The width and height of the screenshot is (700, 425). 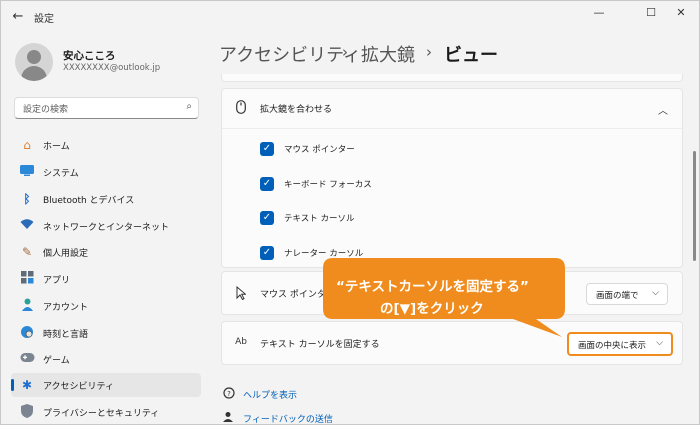 I want to click on callout-line2: の[▼]をクリック, so click(x=432, y=309).